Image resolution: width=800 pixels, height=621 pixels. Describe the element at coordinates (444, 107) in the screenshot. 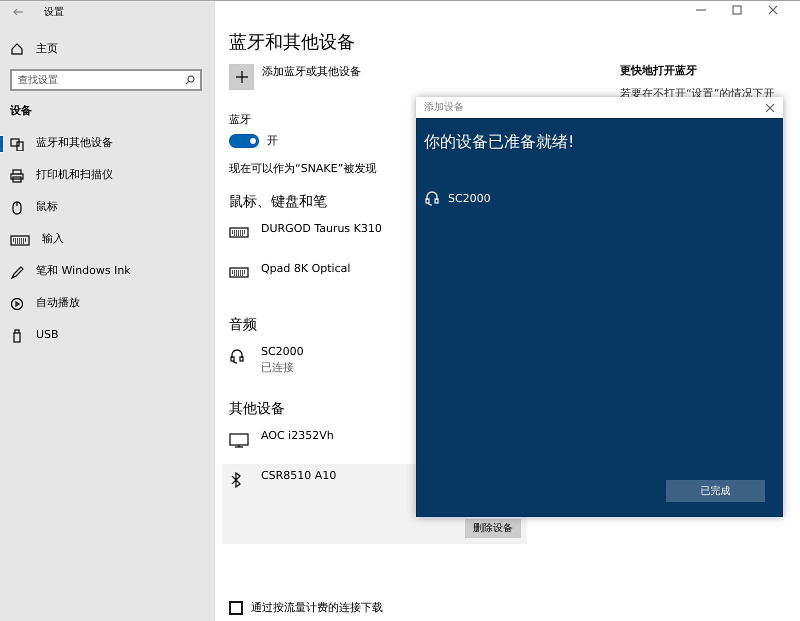

I see `dialog-title: 添加设备` at that location.